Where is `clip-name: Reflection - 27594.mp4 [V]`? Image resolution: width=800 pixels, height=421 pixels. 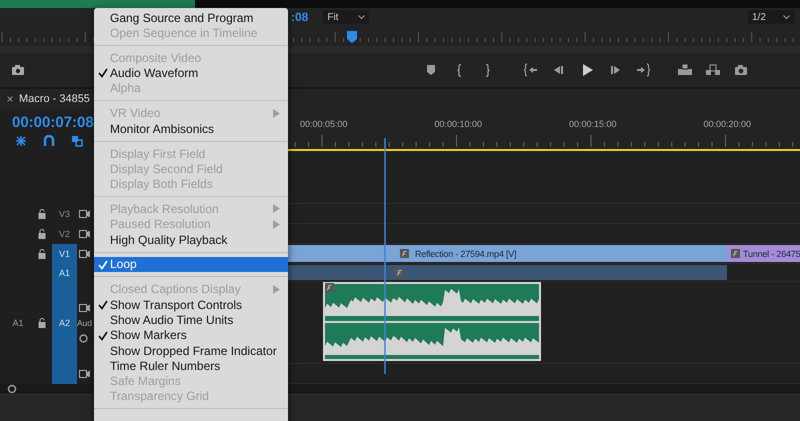
clip-name: Reflection - 27594.mp4 [V] is located at coordinates (465, 253).